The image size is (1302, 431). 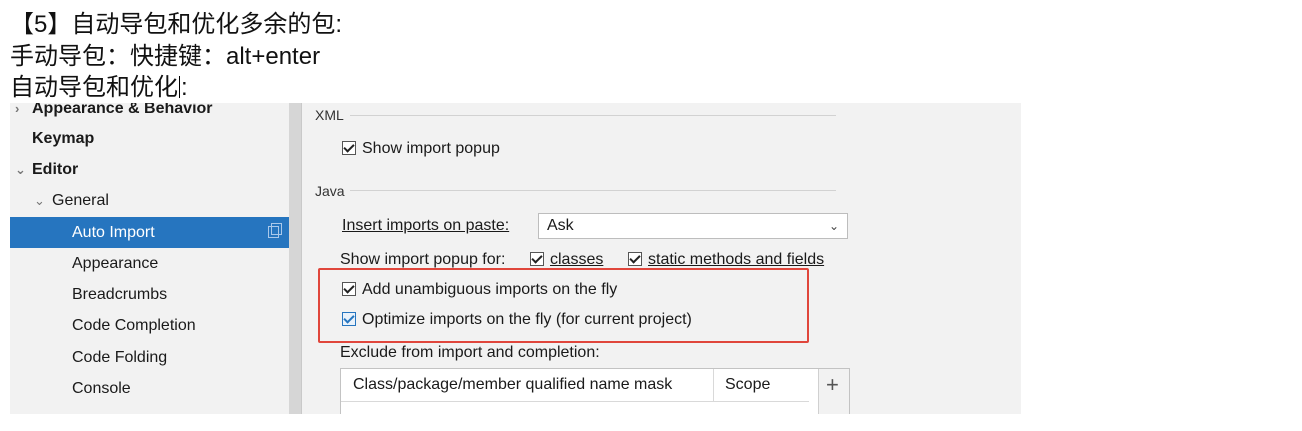 What do you see at coordinates (134, 325) in the screenshot?
I see `tree-item-label: Code Completion` at bounding box center [134, 325].